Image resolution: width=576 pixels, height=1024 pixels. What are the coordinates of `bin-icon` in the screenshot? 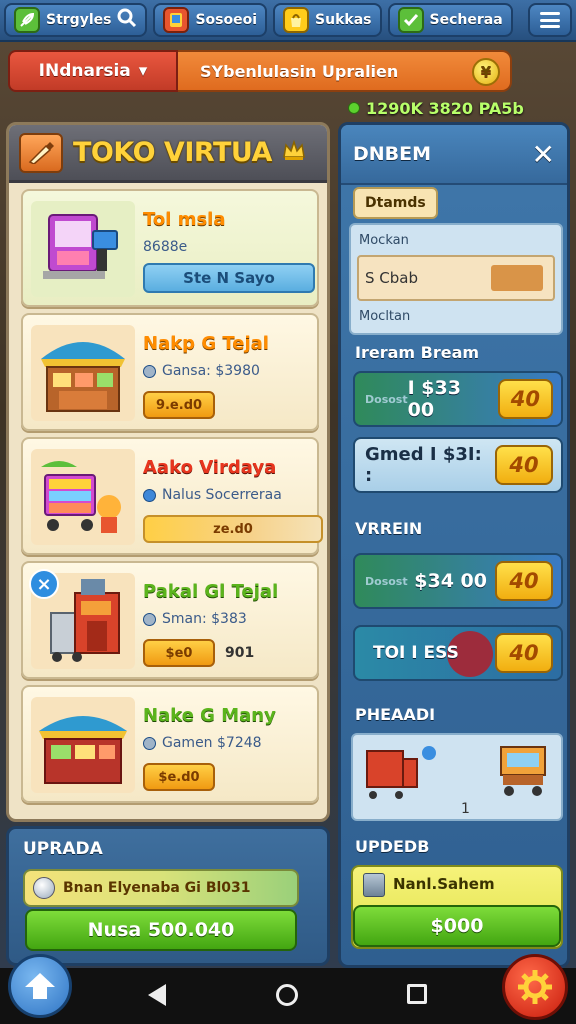 It's located at (374, 885).